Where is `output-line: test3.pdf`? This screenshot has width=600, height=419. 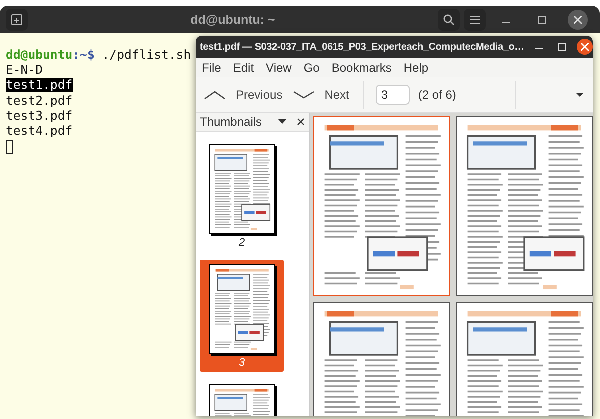
output-line: test3.pdf is located at coordinates (39, 115).